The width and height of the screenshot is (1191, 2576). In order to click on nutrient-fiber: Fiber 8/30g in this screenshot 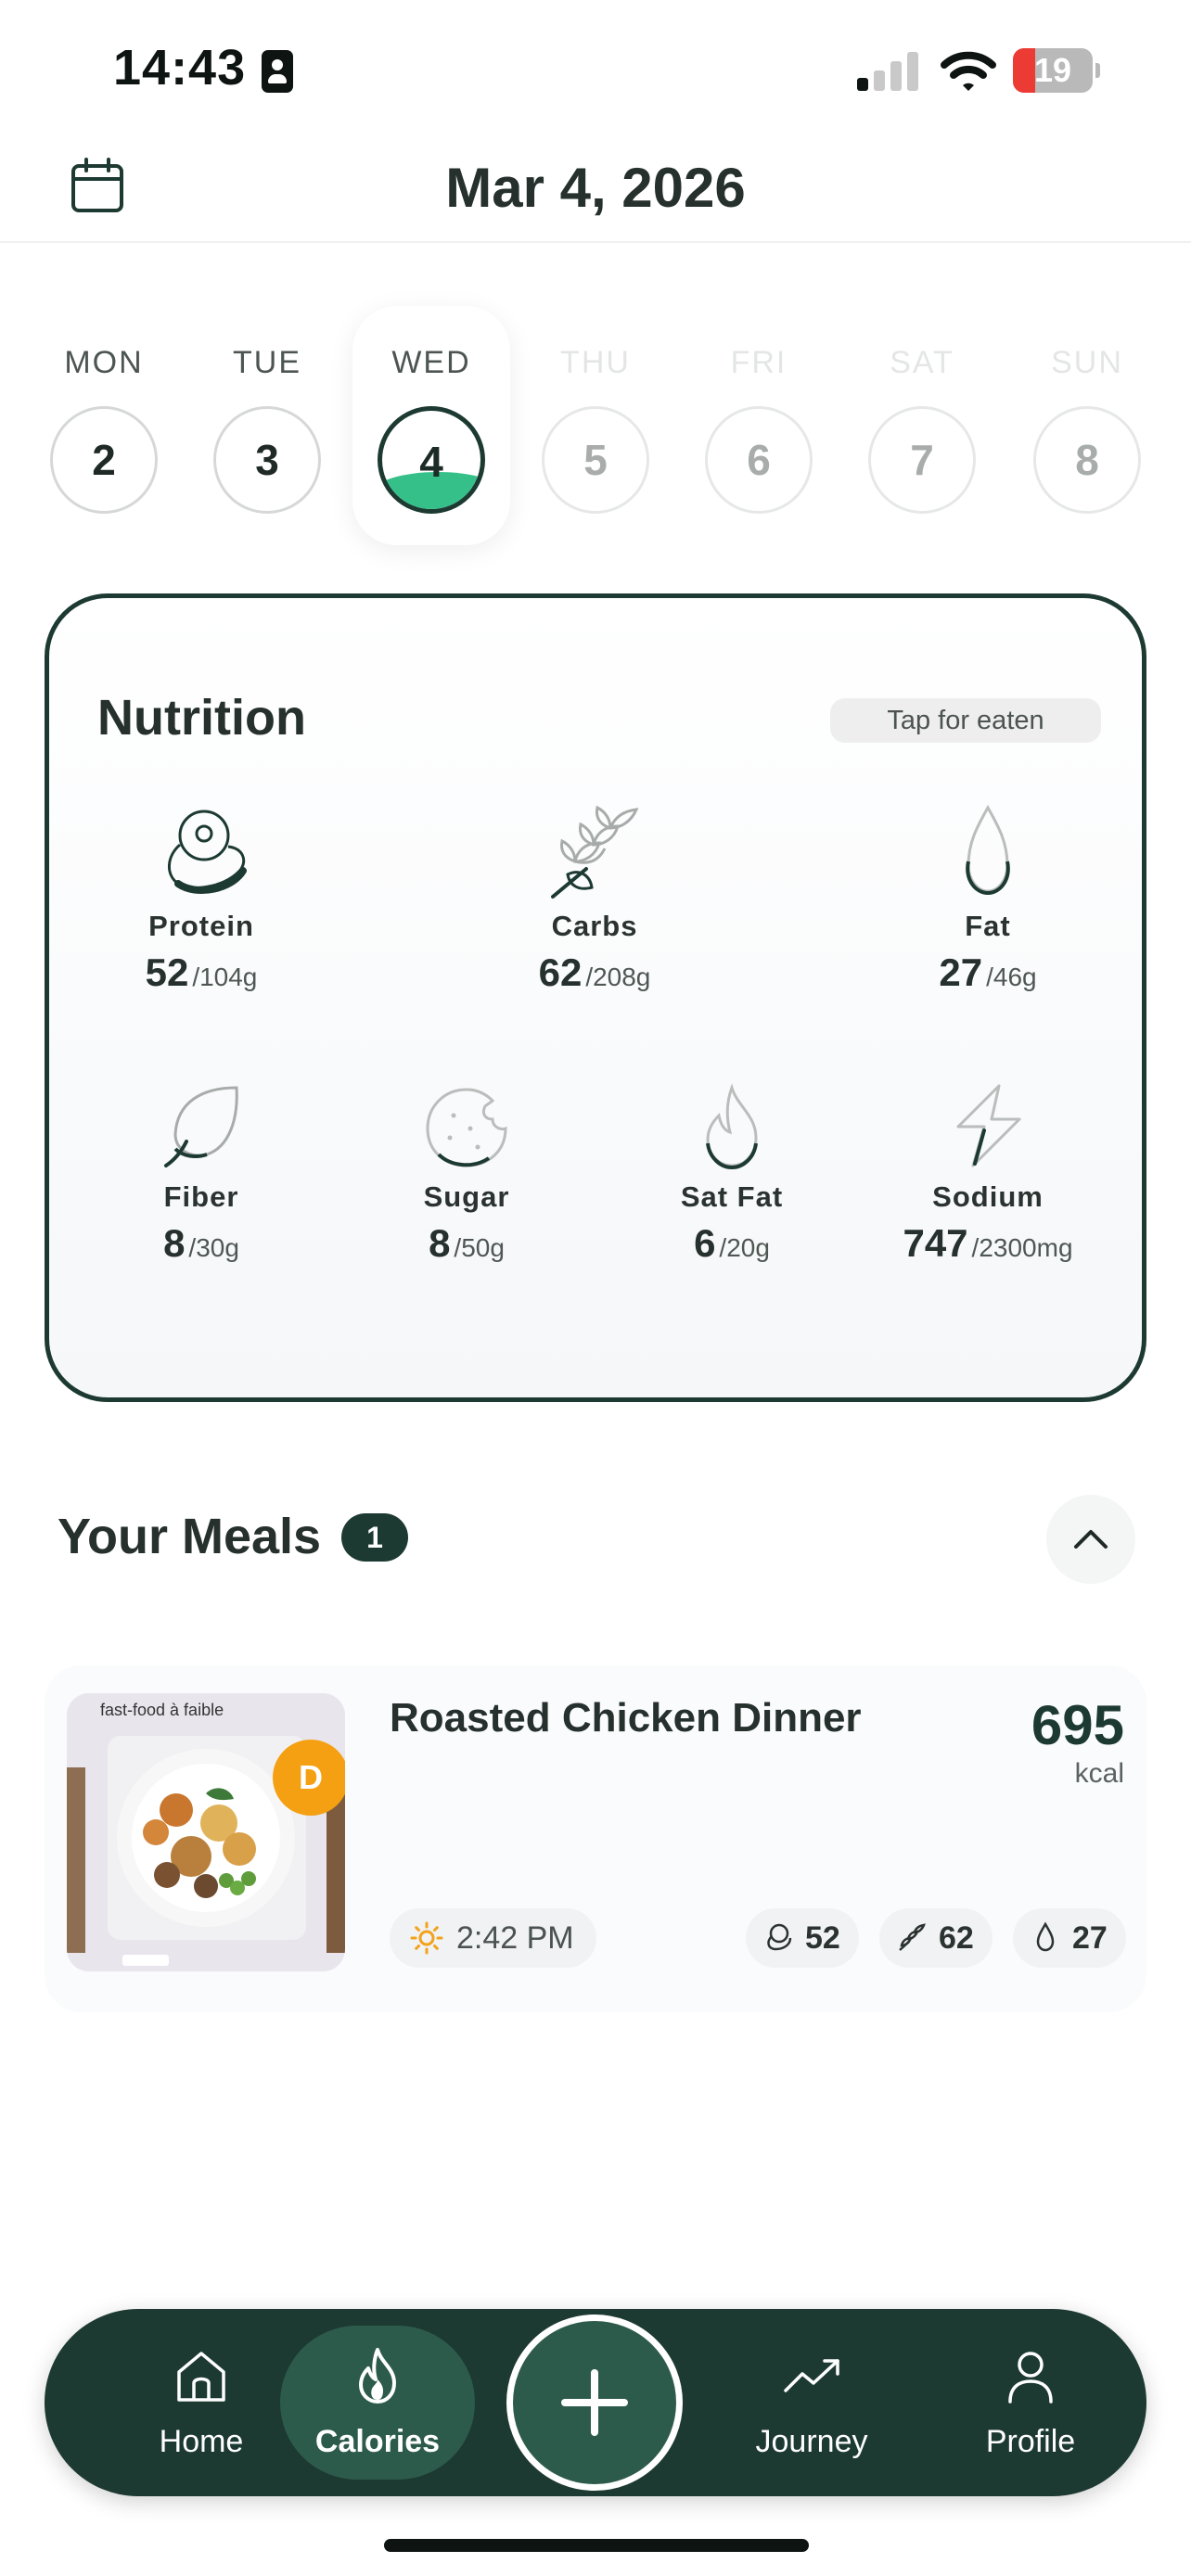, I will do `click(201, 1173)`.